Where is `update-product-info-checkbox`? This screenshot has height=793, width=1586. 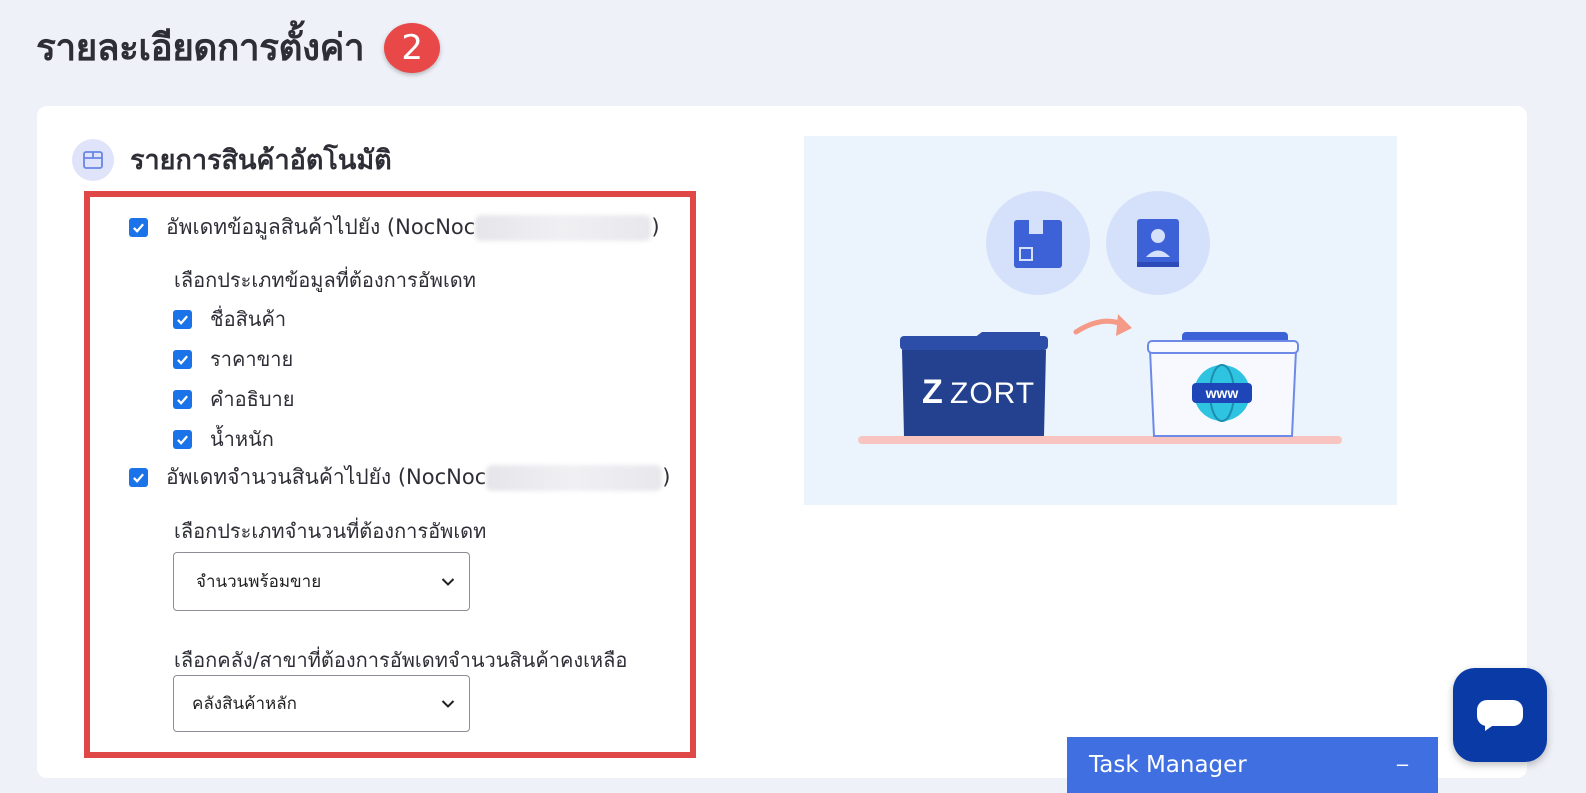 update-product-info-checkbox is located at coordinates (138, 227).